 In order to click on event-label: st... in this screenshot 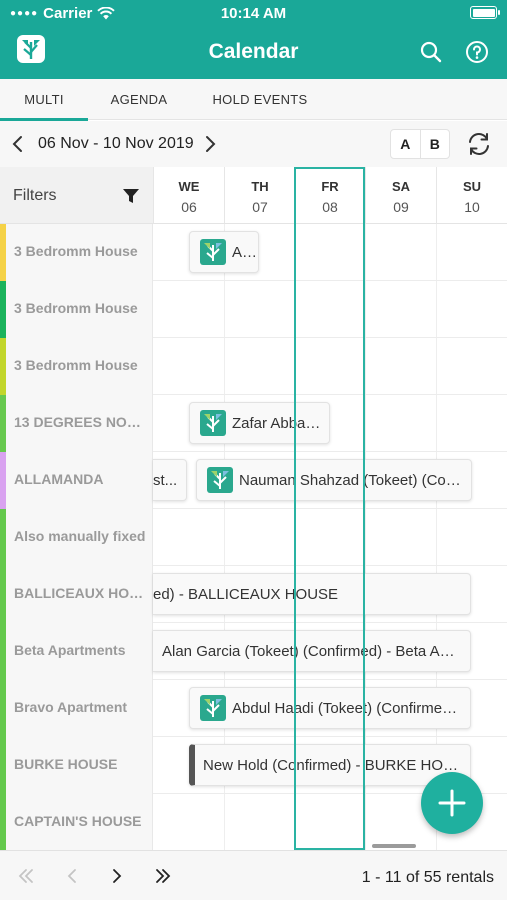, I will do `click(165, 480)`.